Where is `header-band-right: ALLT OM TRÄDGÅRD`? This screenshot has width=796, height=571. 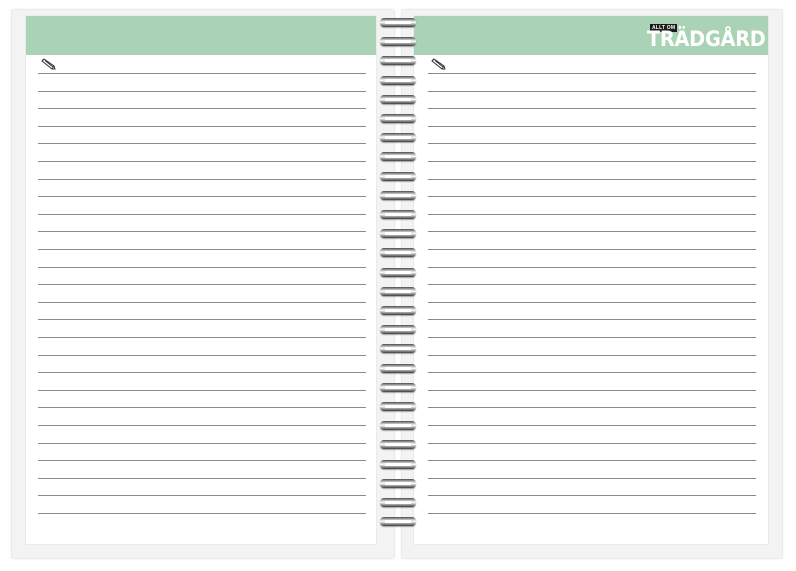 header-band-right: ALLT OM TRÄDGÅRD is located at coordinates (591, 35).